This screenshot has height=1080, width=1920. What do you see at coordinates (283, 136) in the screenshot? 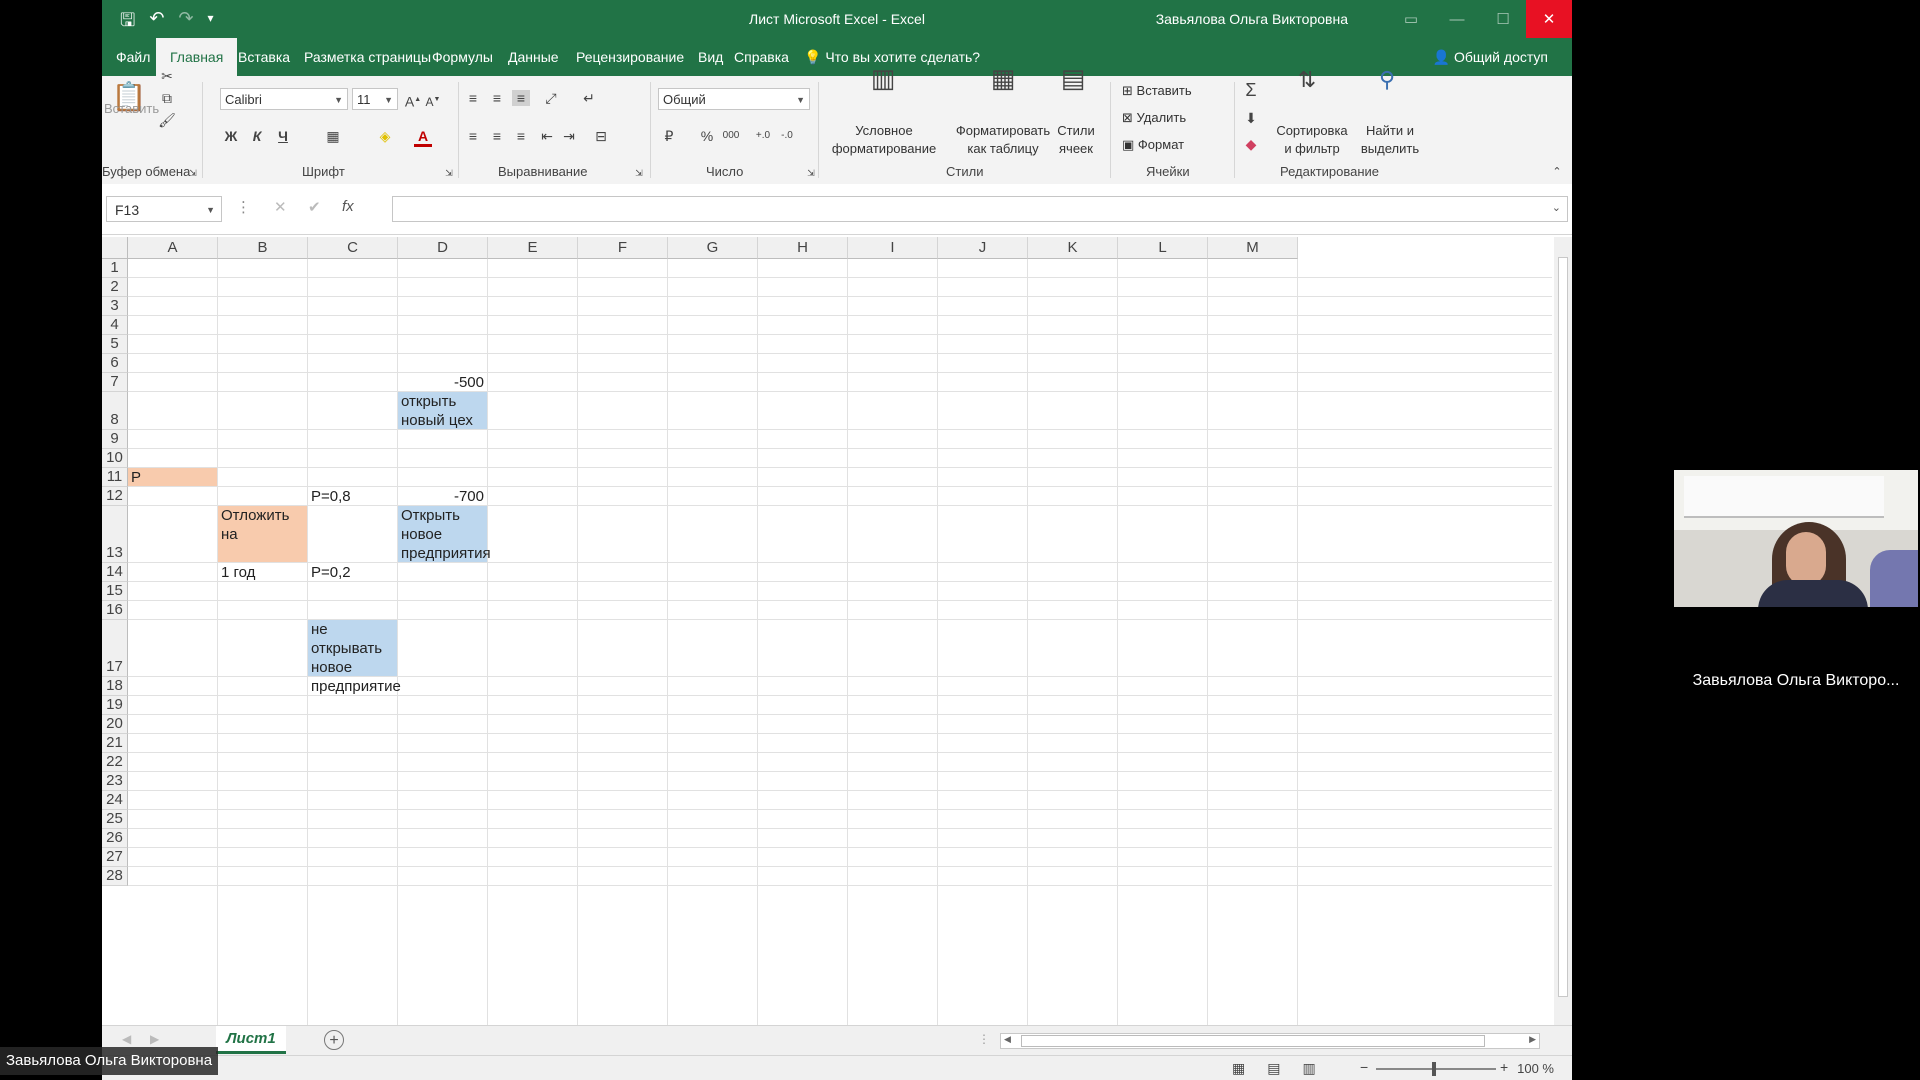
I see `underline-button: Ч` at bounding box center [283, 136].